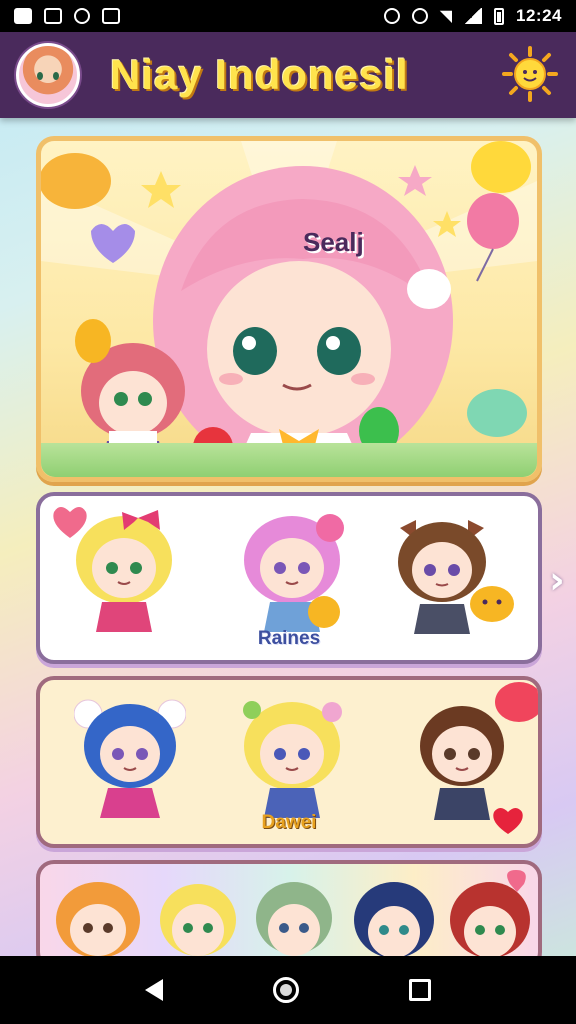 This screenshot has height=1024, width=576. What do you see at coordinates (154, 990) in the screenshot?
I see `back-button` at bounding box center [154, 990].